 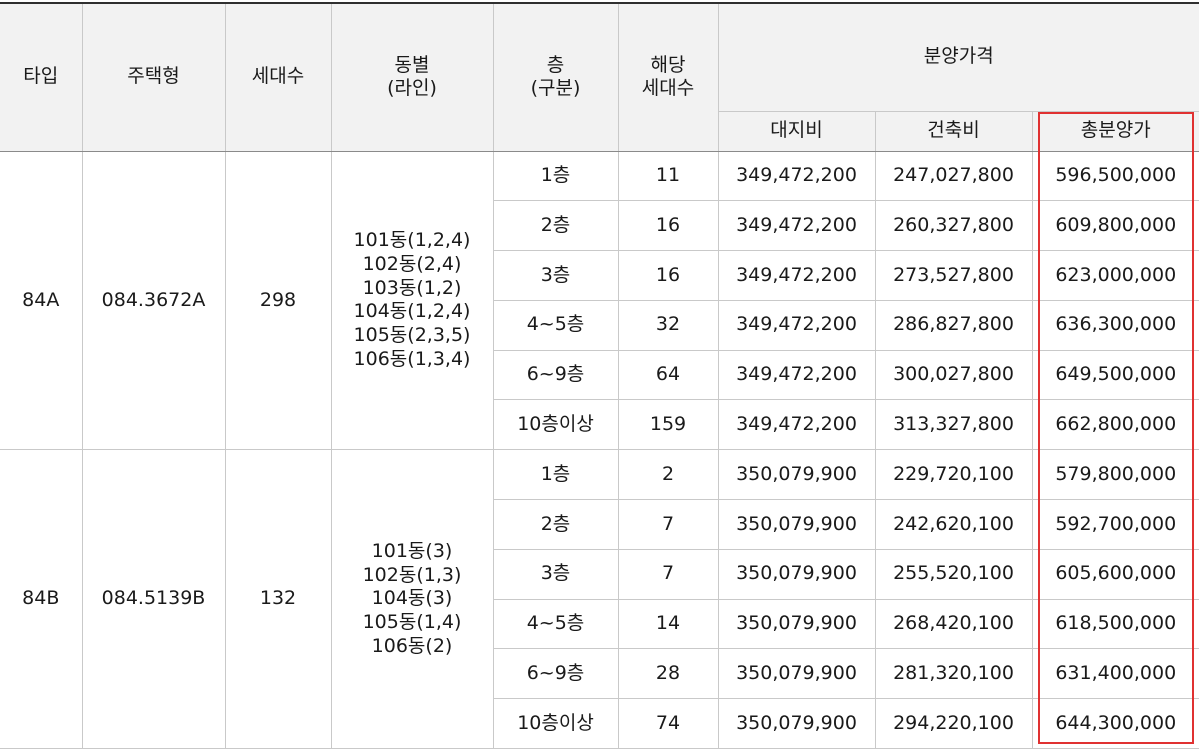 What do you see at coordinates (1115, 524) in the screenshot?
I see `total-price-cell: 592,700,000` at bounding box center [1115, 524].